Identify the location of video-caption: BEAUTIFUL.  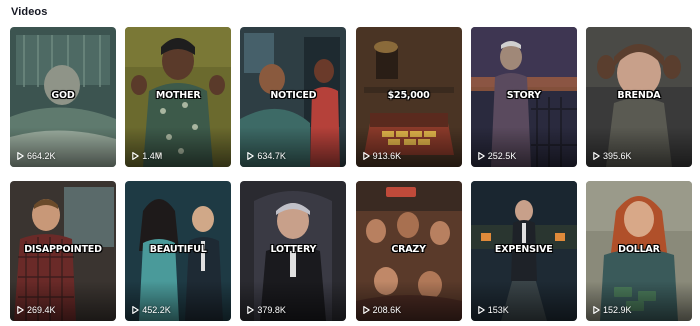
(178, 249).